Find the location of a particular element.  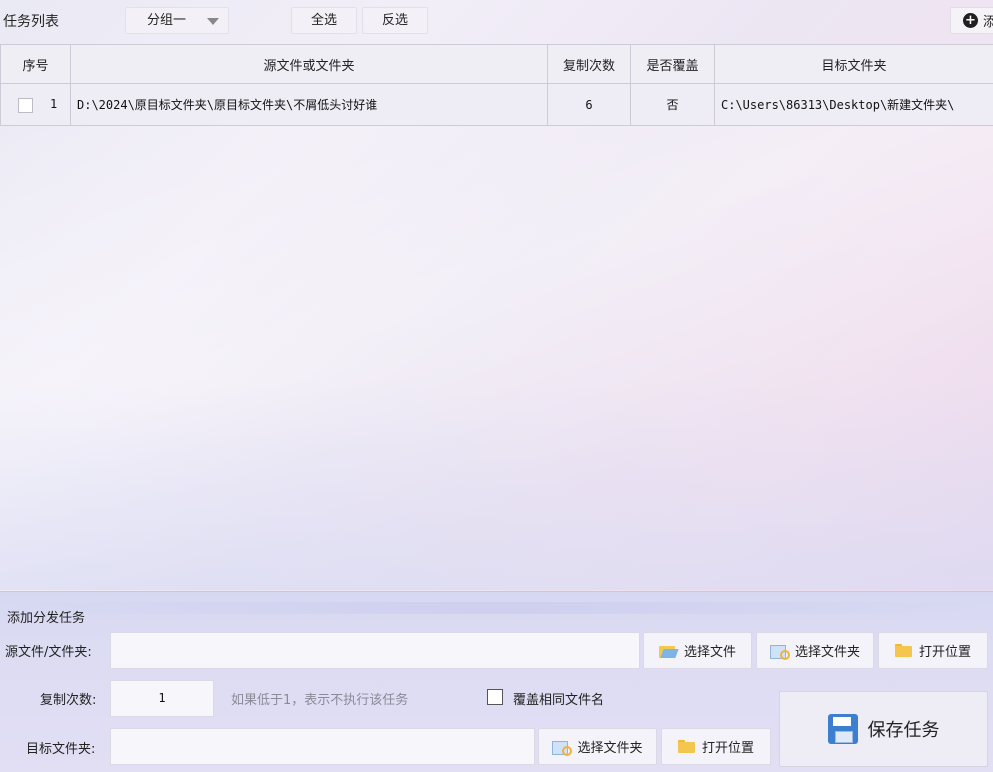

save-task-button: 保存任务 is located at coordinates (883, 729).